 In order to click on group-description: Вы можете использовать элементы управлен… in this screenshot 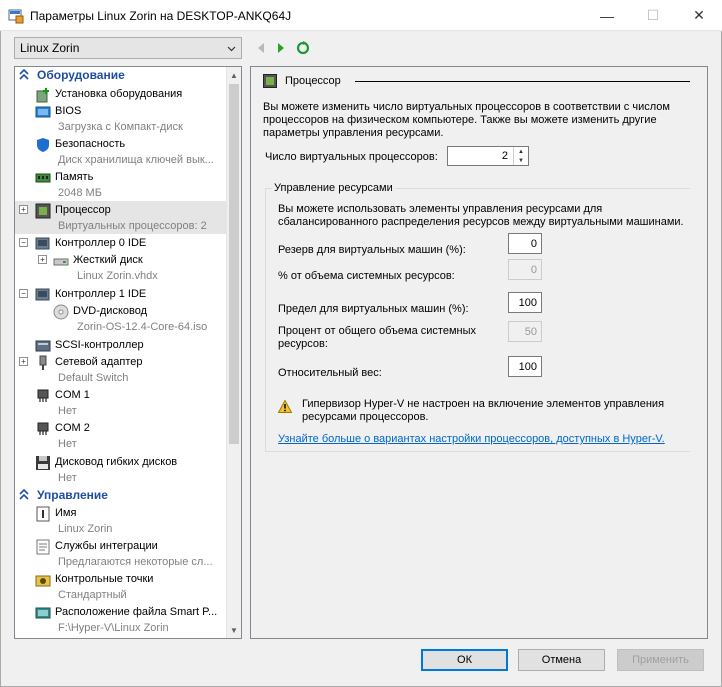, I will do `click(481, 215)`.